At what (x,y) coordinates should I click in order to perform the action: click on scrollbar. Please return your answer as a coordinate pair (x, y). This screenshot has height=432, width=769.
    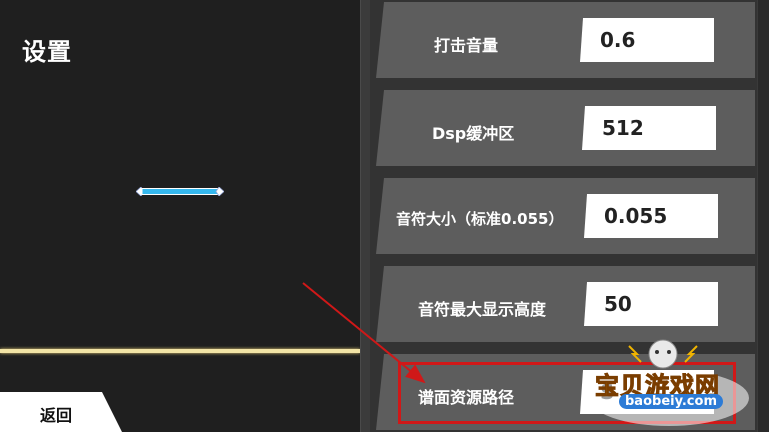
    Looking at the image, I should click on (763, 216).